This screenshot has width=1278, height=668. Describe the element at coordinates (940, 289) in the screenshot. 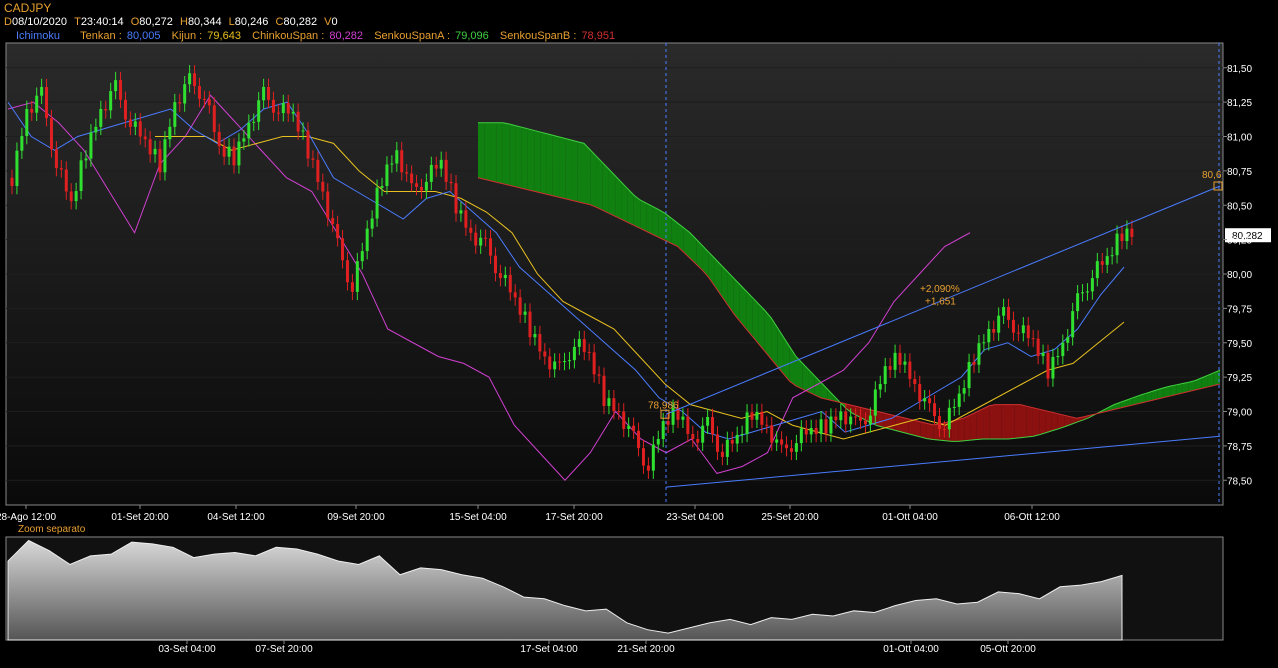

I see `pct-change-label: +2,090%` at that location.